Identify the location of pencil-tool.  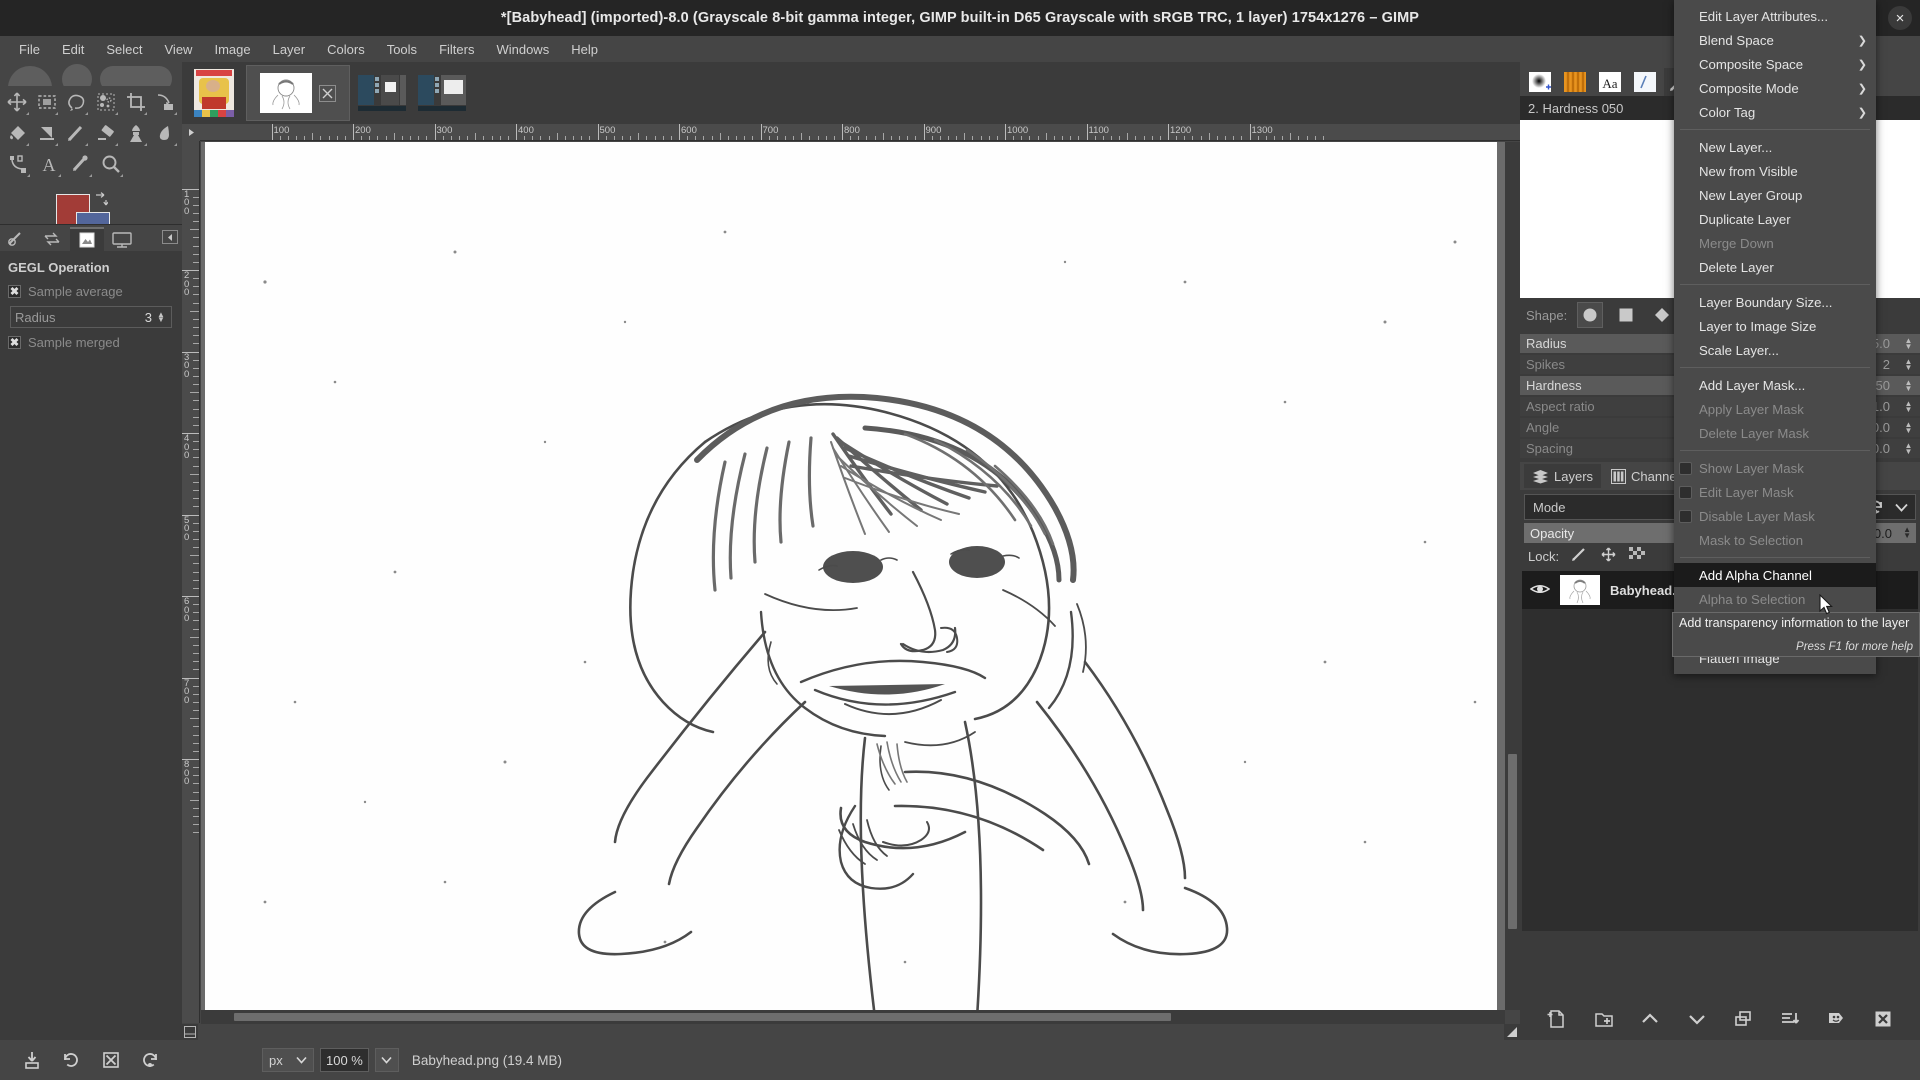
(76, 132).